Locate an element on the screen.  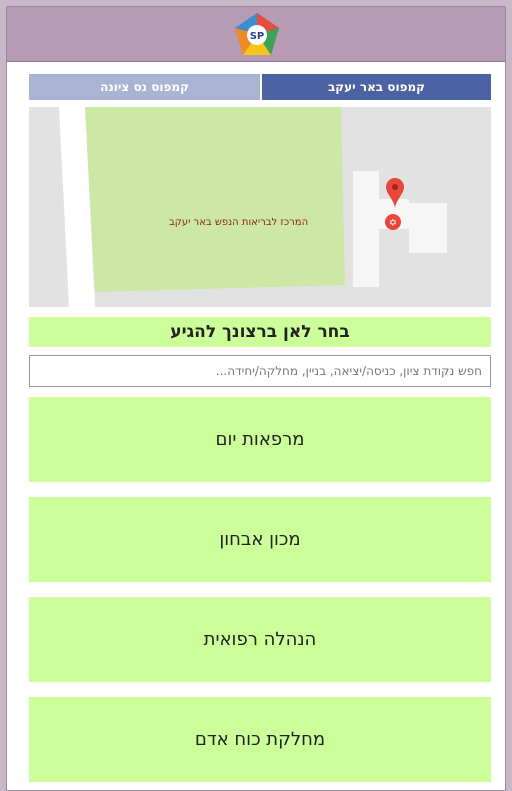
destination-button-day-clinics: מרפאות יום is located at coordinates (260, 439).